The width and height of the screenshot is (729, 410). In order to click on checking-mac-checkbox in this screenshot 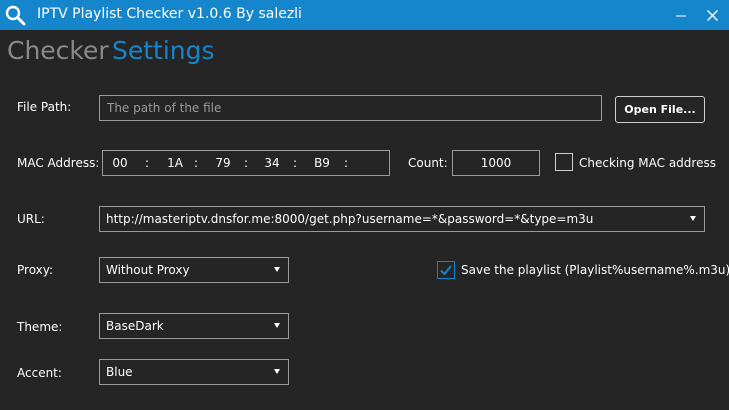, I will do `click(564, 162)`.